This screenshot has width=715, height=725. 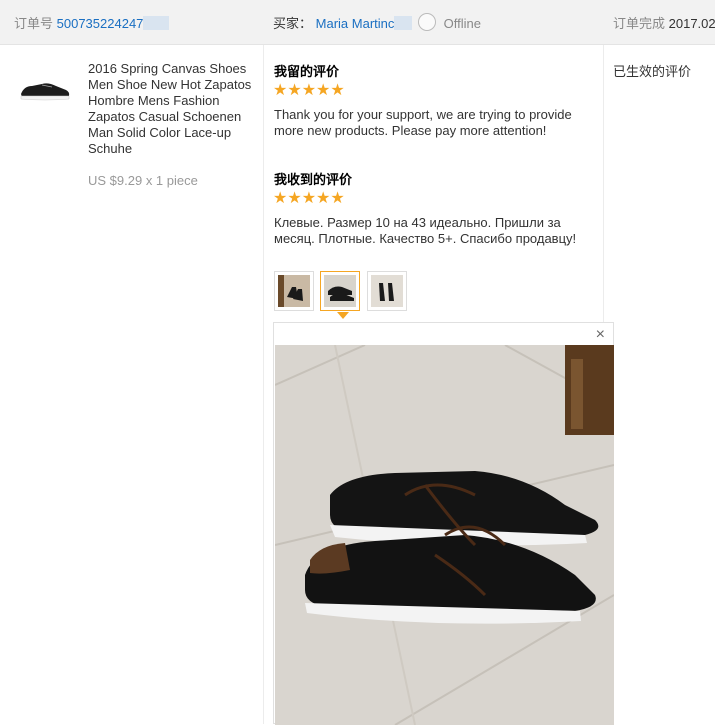 I want to click on order-number-link: 500735224247, so click(x=100, y=23).